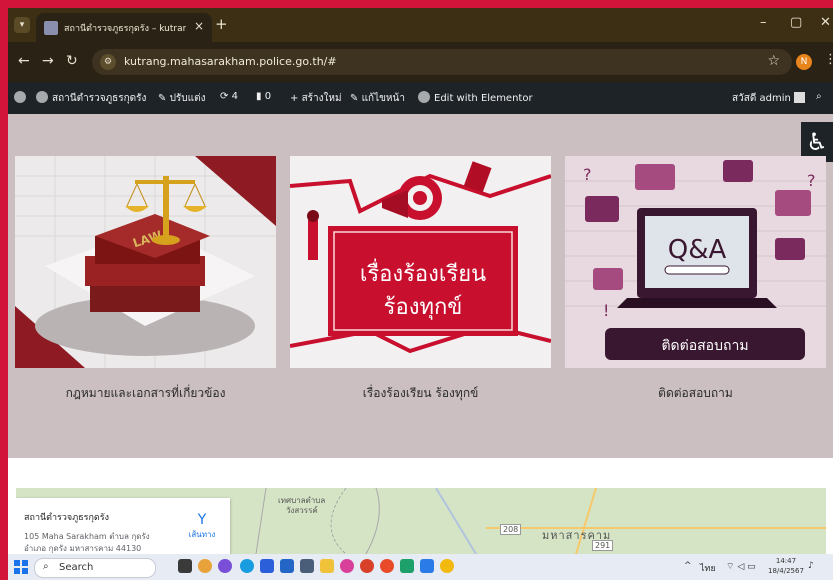  What do you see at coordinates (811, 566) in the screenshot?
I see `notification-bell-icon: ♪` at bounding box center [811, 566].